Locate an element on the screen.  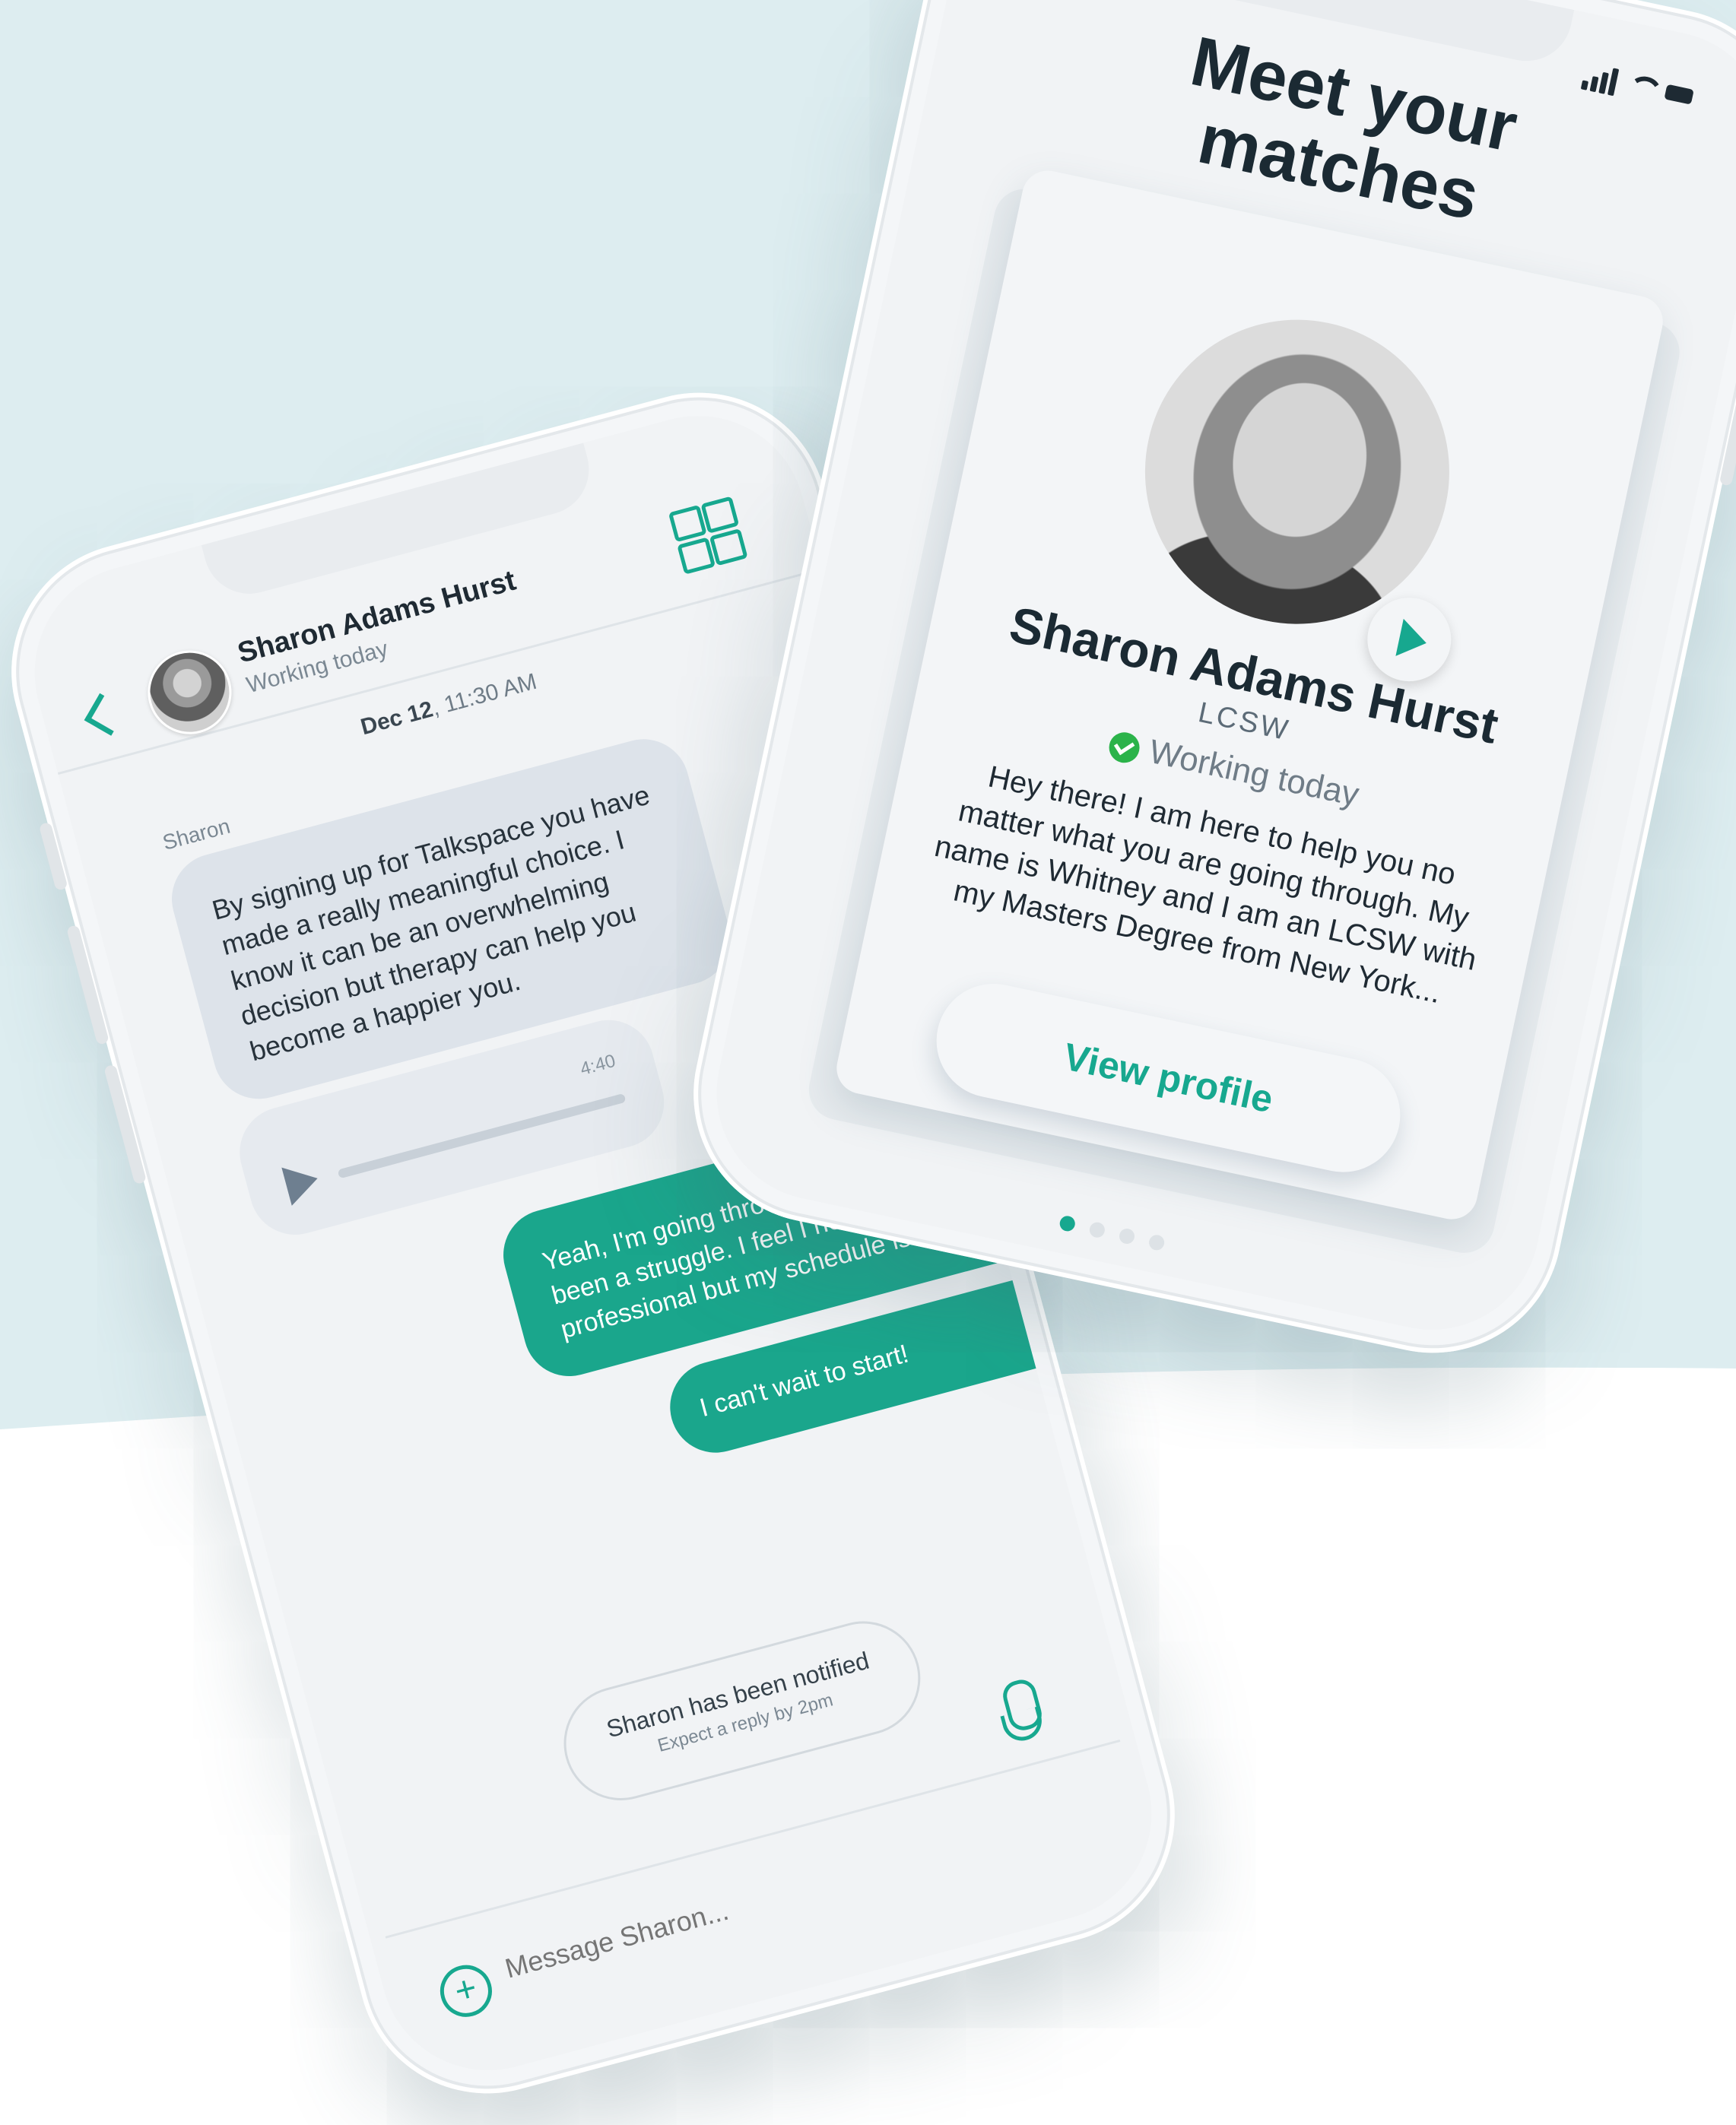
pagination-dot-active is located at coordinates (1067, 1223).